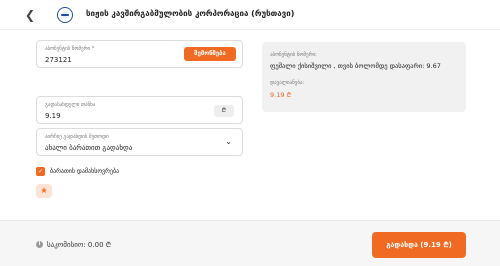  Describe the element at coordinates (30, 15) in the screenshot. I see `back-icon: ❮` at that location.